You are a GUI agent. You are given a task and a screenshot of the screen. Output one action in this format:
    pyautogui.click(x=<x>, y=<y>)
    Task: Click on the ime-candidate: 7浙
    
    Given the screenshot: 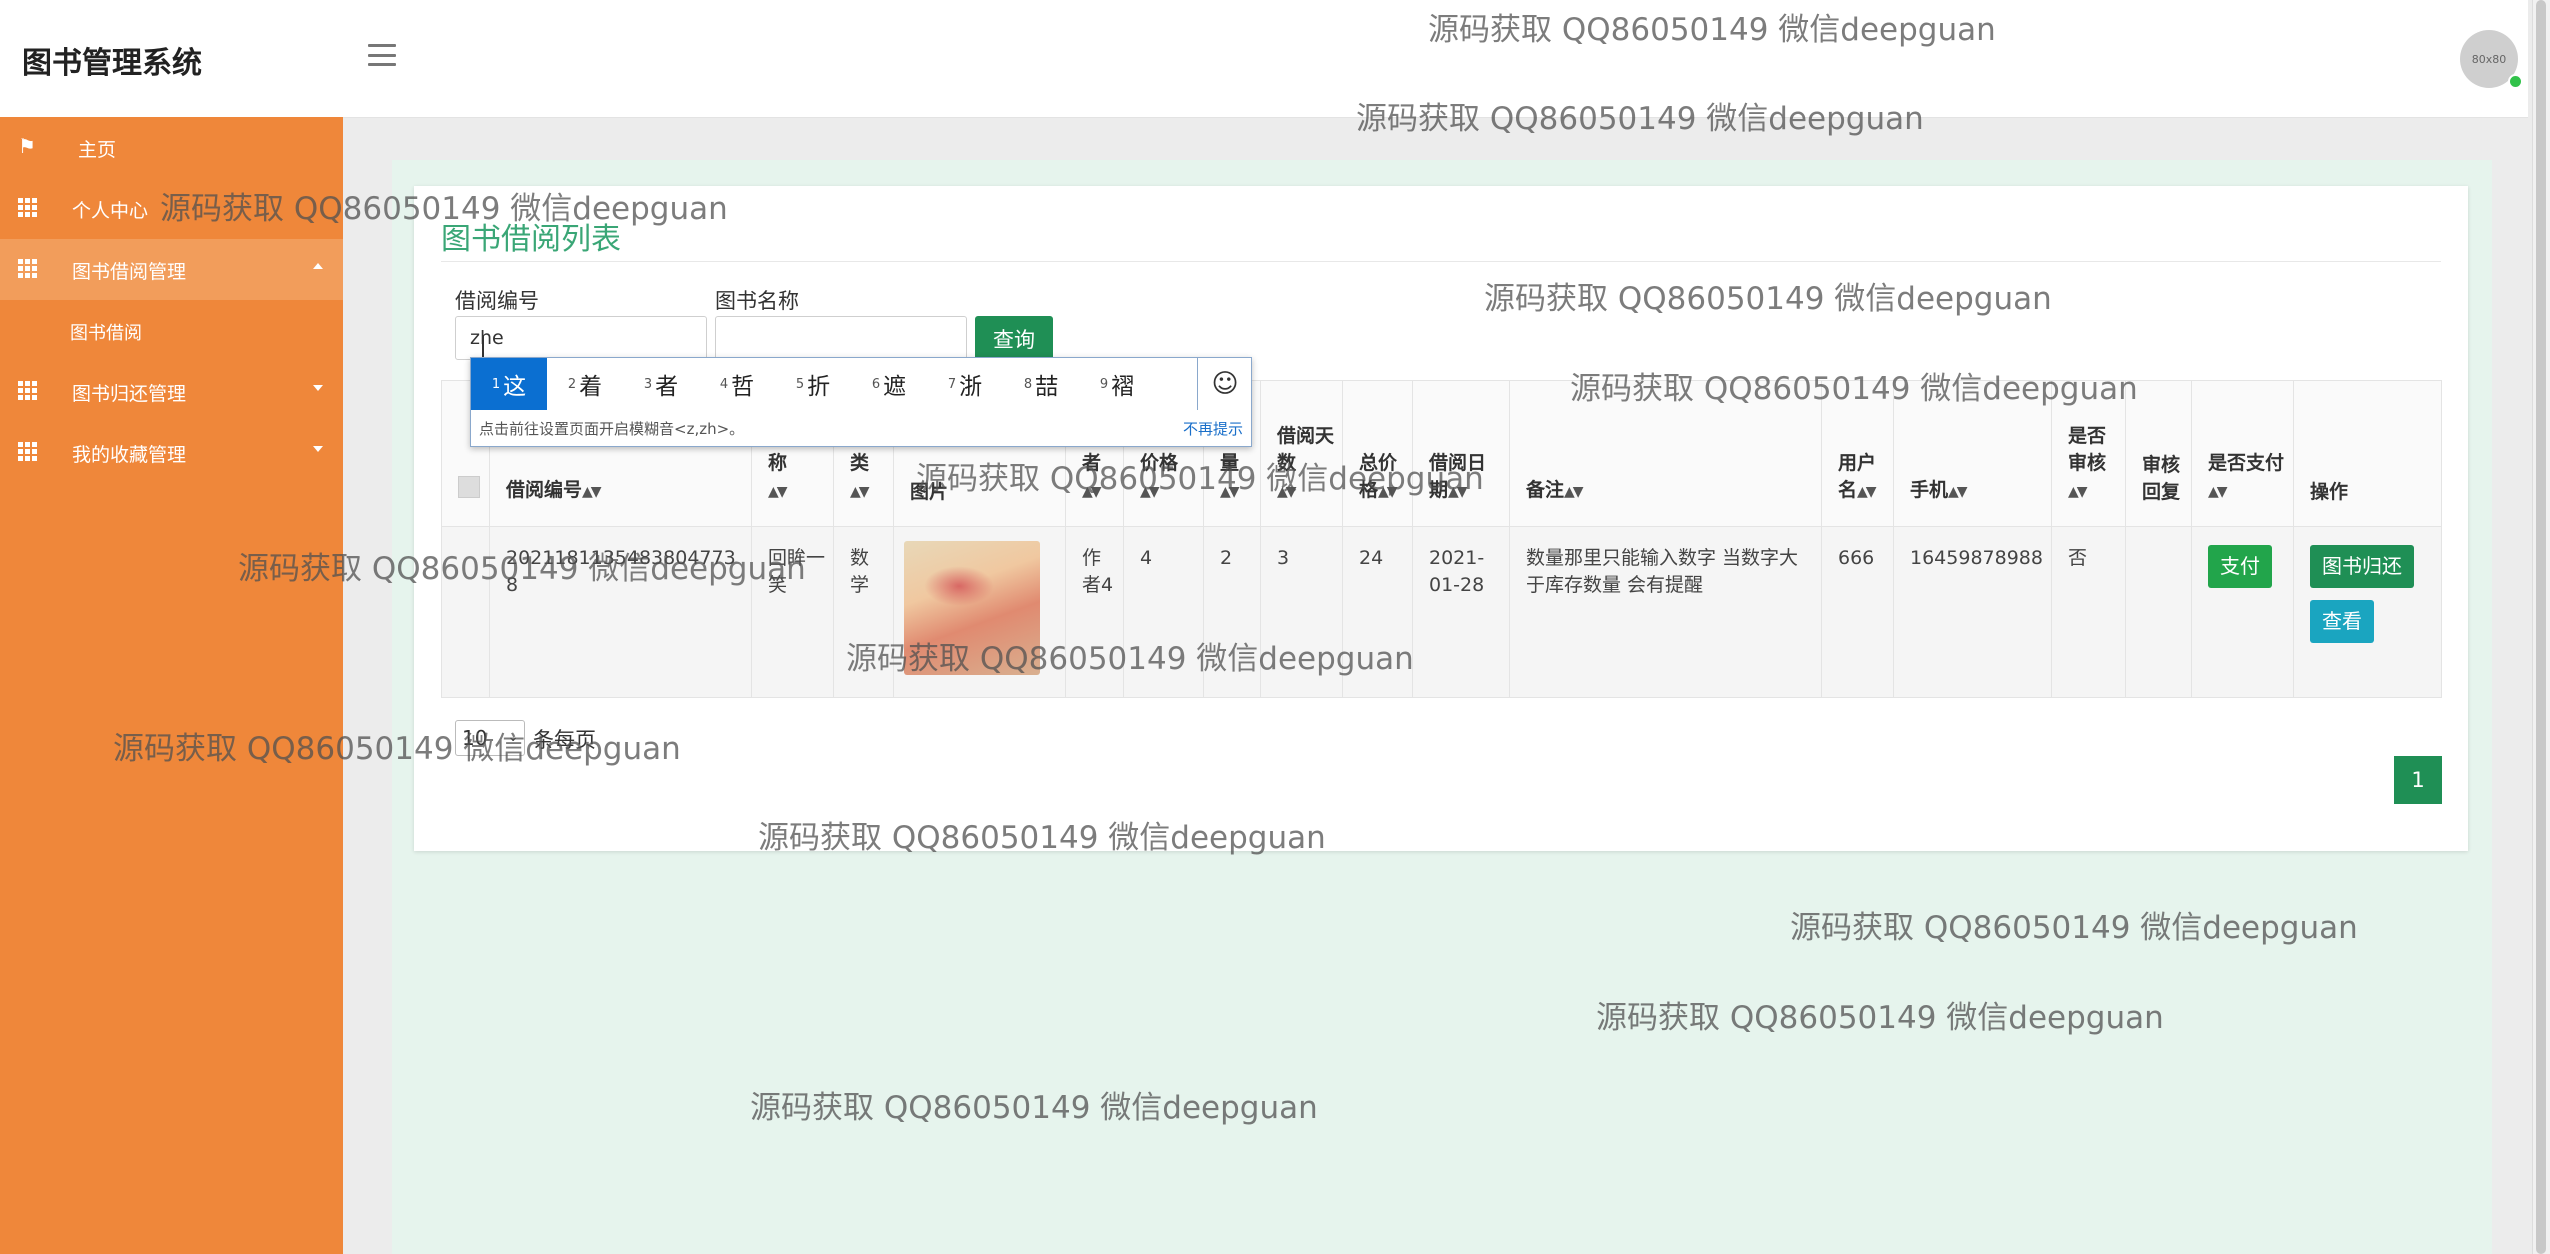 What is the action you would take?
    pyautogui.click(x=965, y=384)
    